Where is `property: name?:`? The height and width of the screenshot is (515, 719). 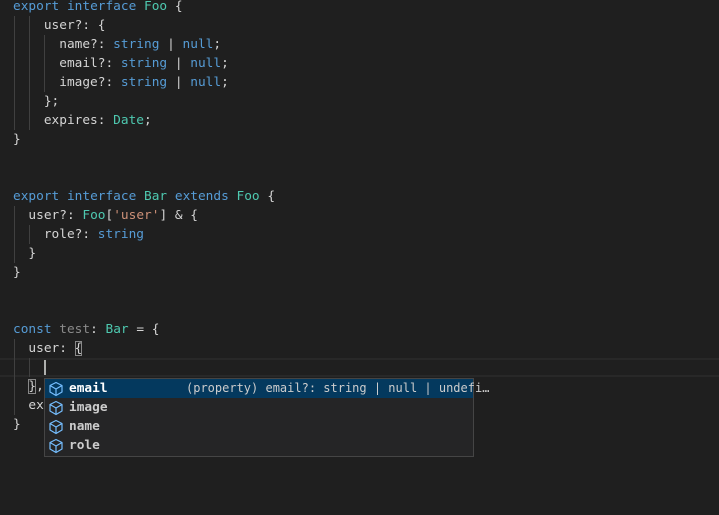
property: name?: is located at coordinates (86, 44).